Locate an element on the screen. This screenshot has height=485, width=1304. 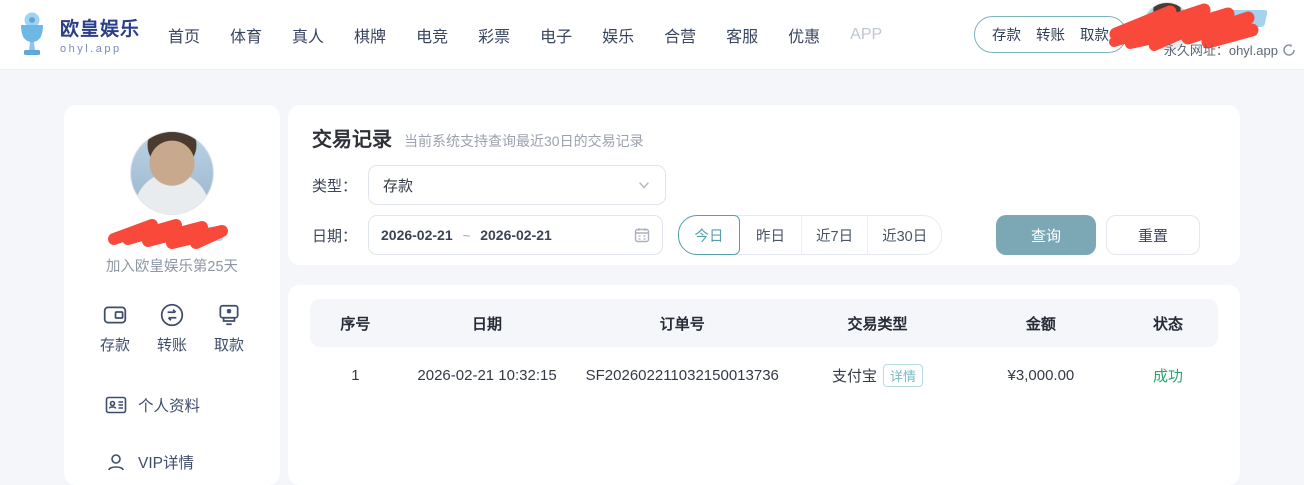
nav-item-promo: 优惠 is located at coordinates (804, 35).